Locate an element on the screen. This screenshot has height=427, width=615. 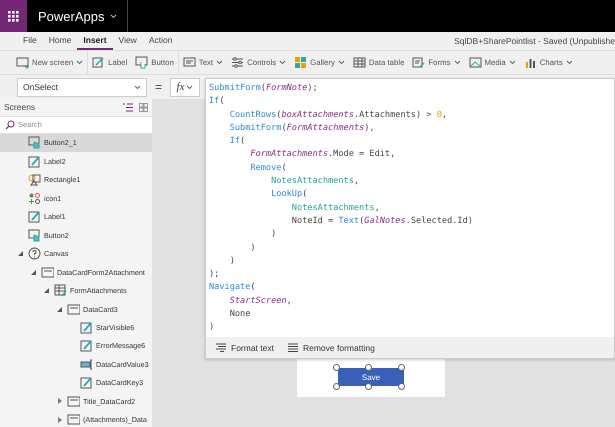
bar-chart-icon is located at coordinates (530, 62).